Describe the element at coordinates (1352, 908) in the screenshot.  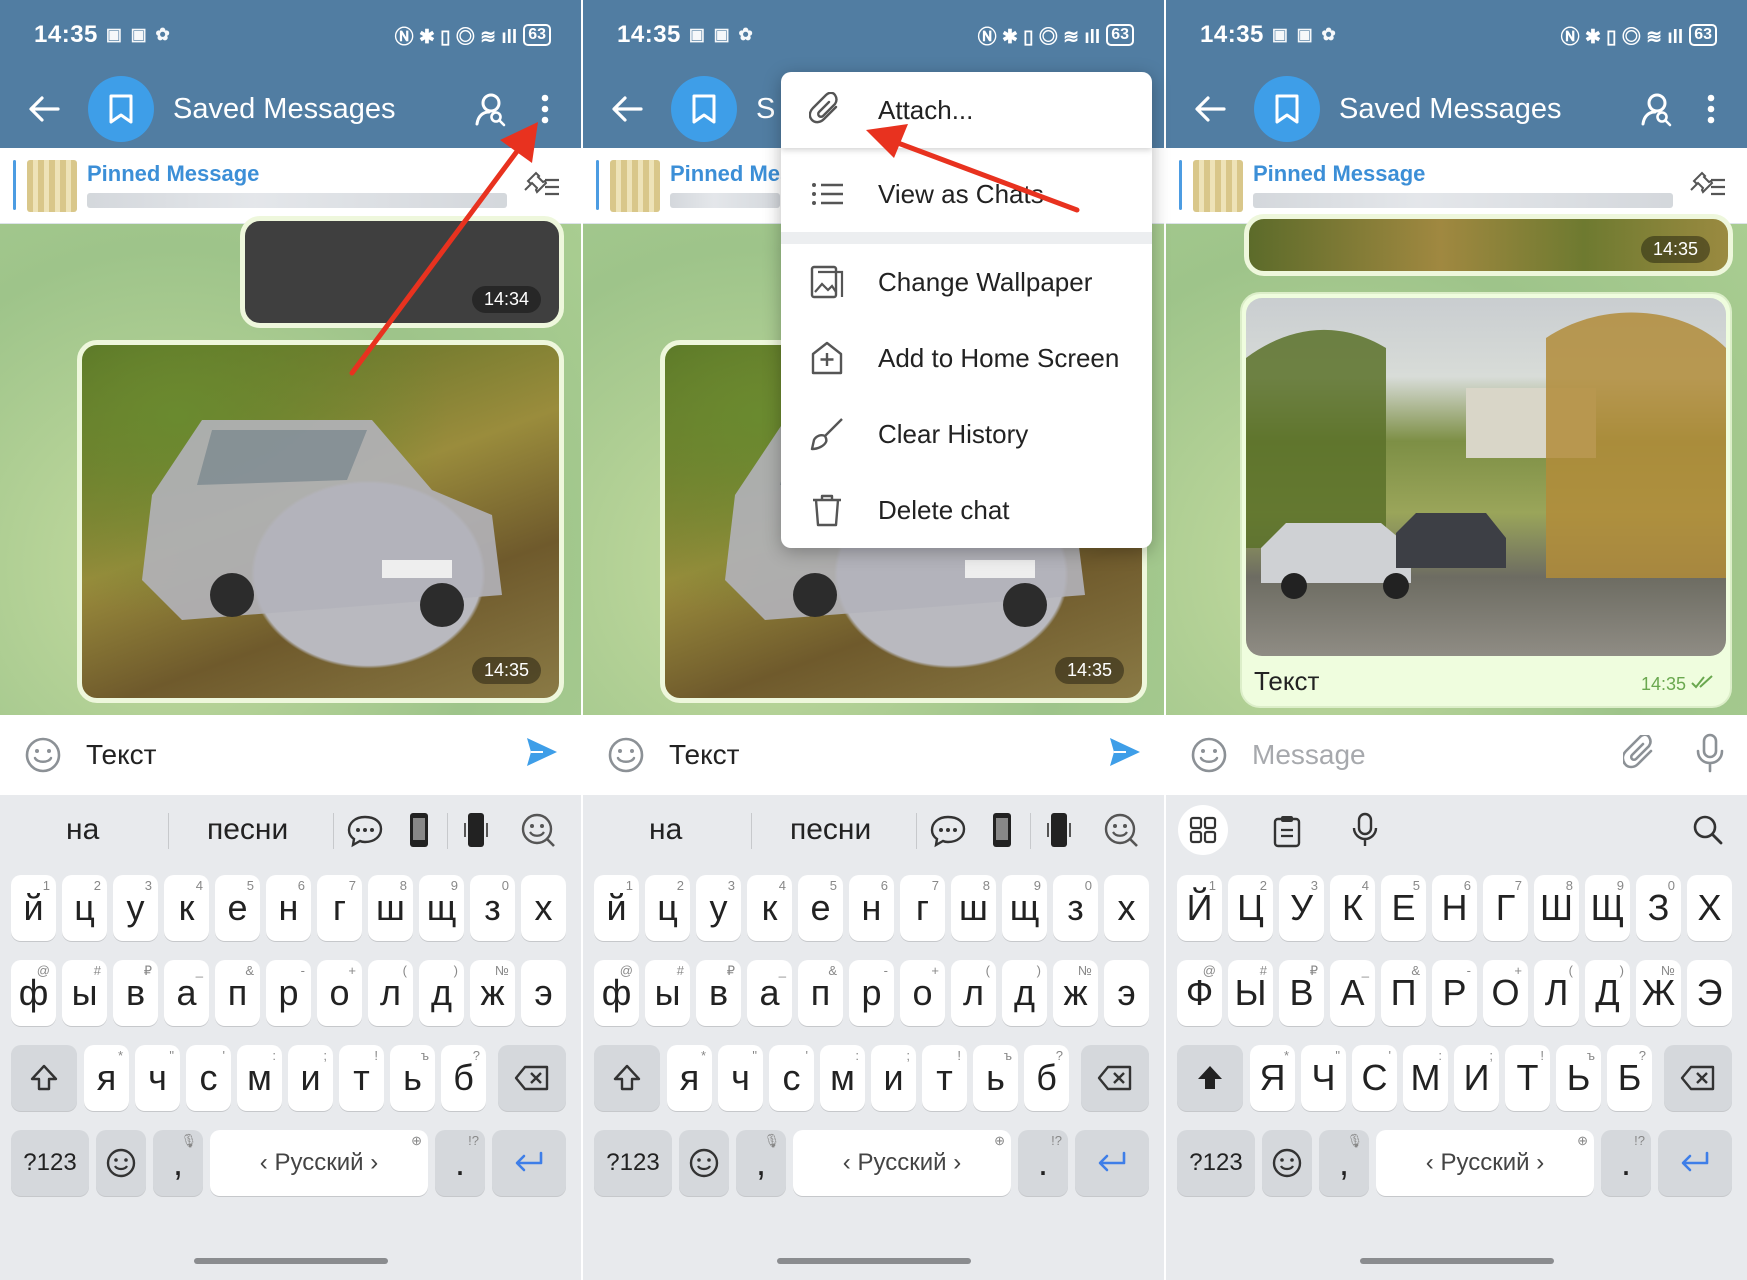
I see `key: К4` at that location.